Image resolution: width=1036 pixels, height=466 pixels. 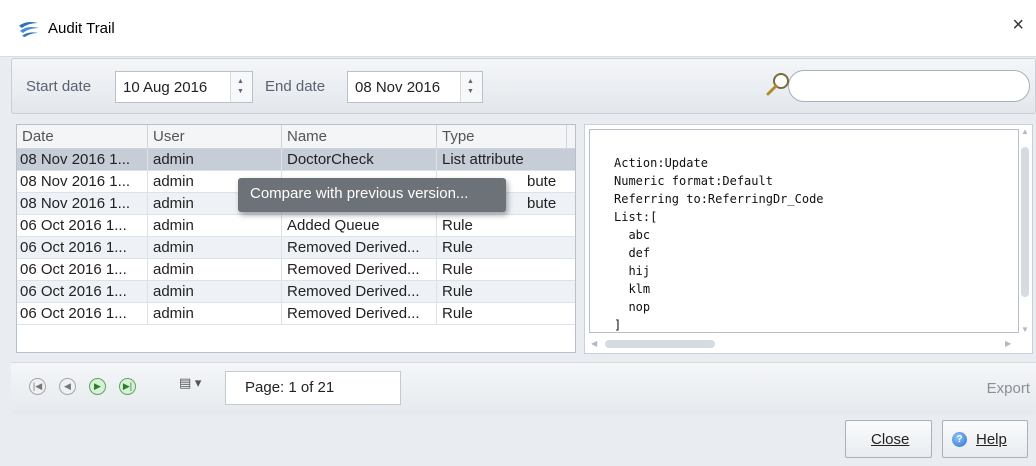 What do you see at coordinates (330, 159) in the screenshot?
I see `cell-name: DoctorCheck` at bounding box center [330, 159].